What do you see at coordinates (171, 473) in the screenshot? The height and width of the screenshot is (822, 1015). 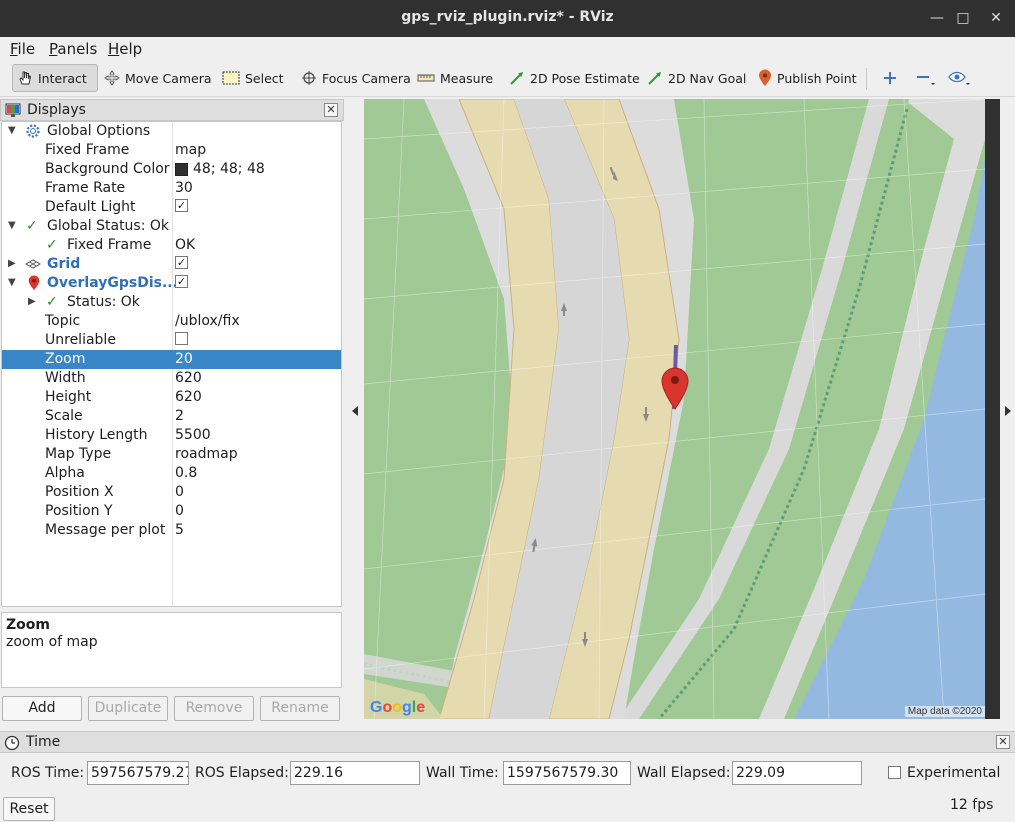 I see `tree-row-alpha: Alpha 0.8` at bounding box center [171, 473].